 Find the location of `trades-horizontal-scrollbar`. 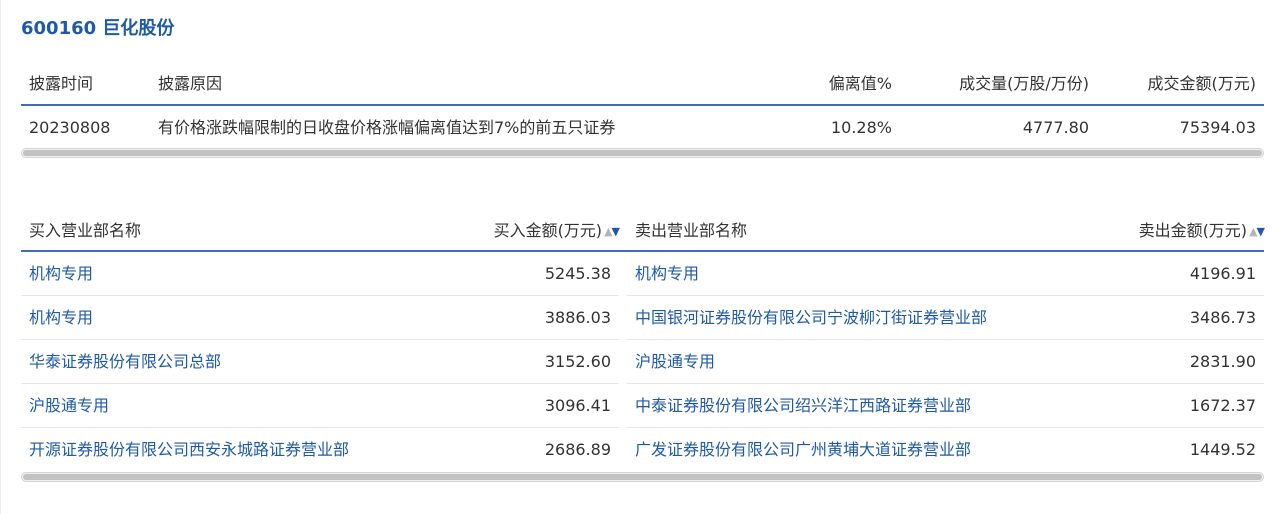

trades-horizontal-scrollbar is located at coordinates (642, 477).